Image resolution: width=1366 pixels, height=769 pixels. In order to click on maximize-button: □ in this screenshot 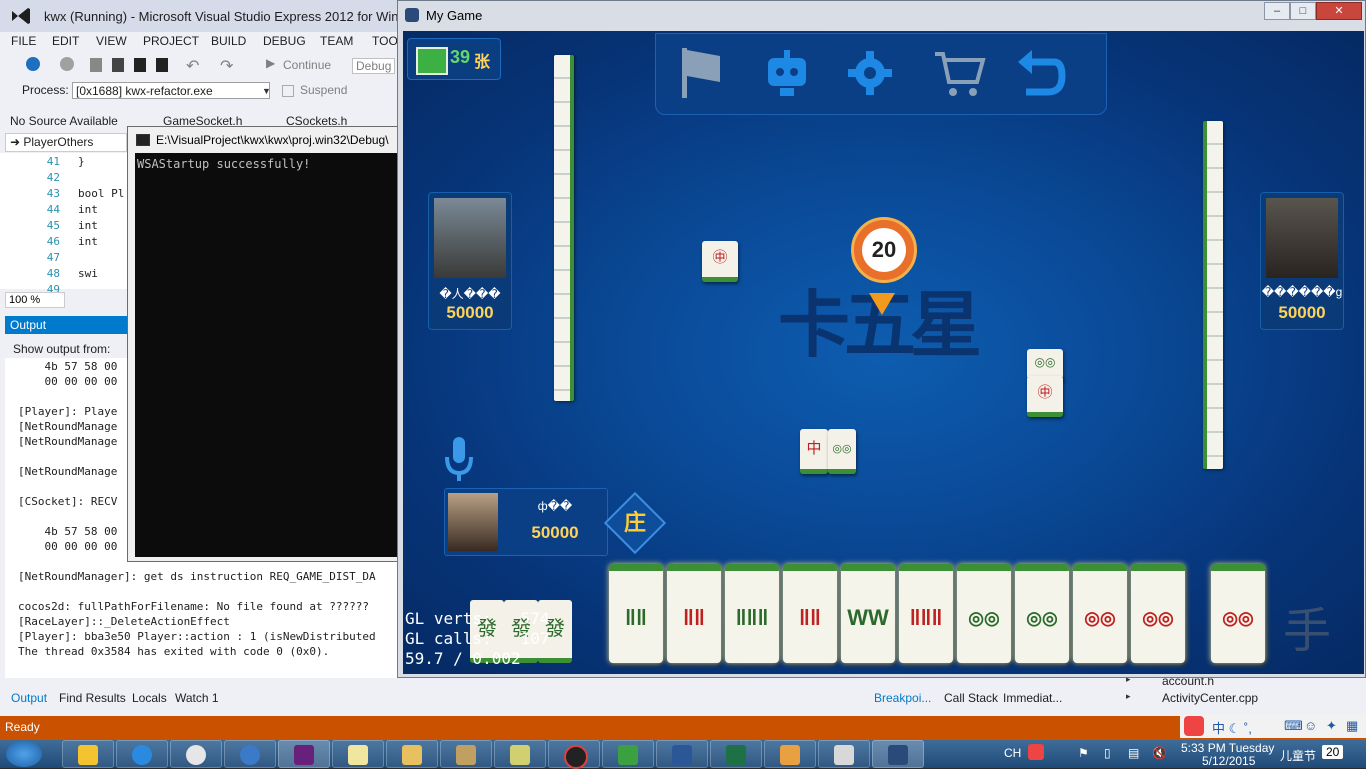, I will do `click(1303, 11)`.